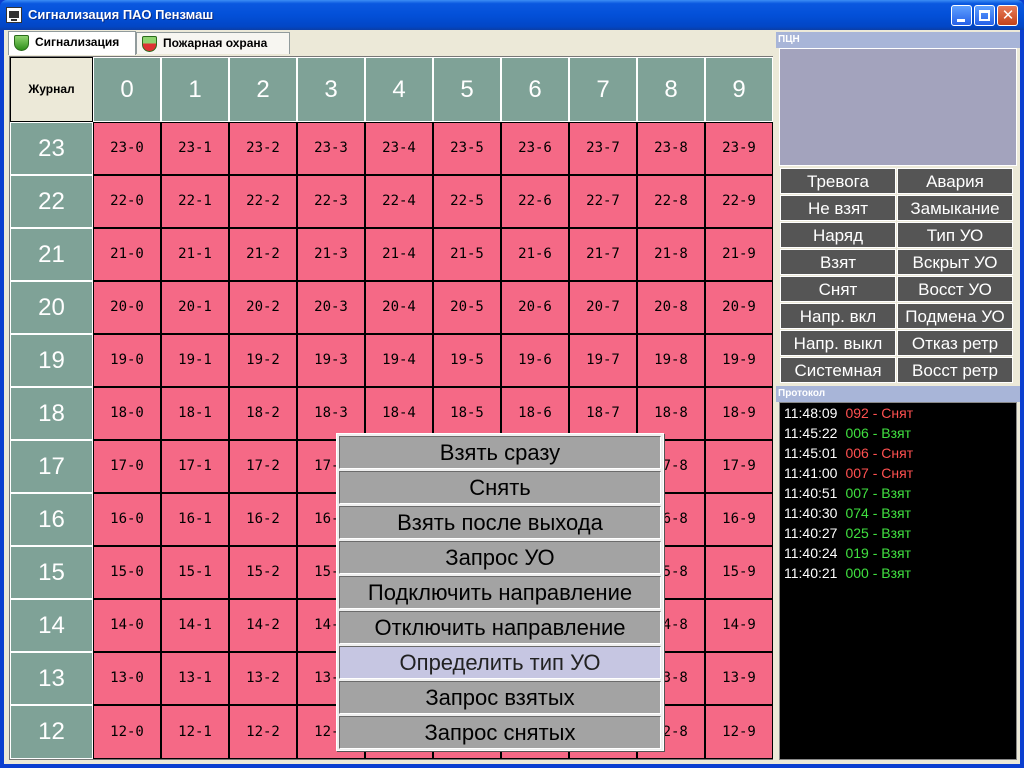 This screenshot has height=768, width=1024. What do you see at coordinates (984, 15) in the screenshot?
I see `maximize-button` at bounding box center [984, 15].